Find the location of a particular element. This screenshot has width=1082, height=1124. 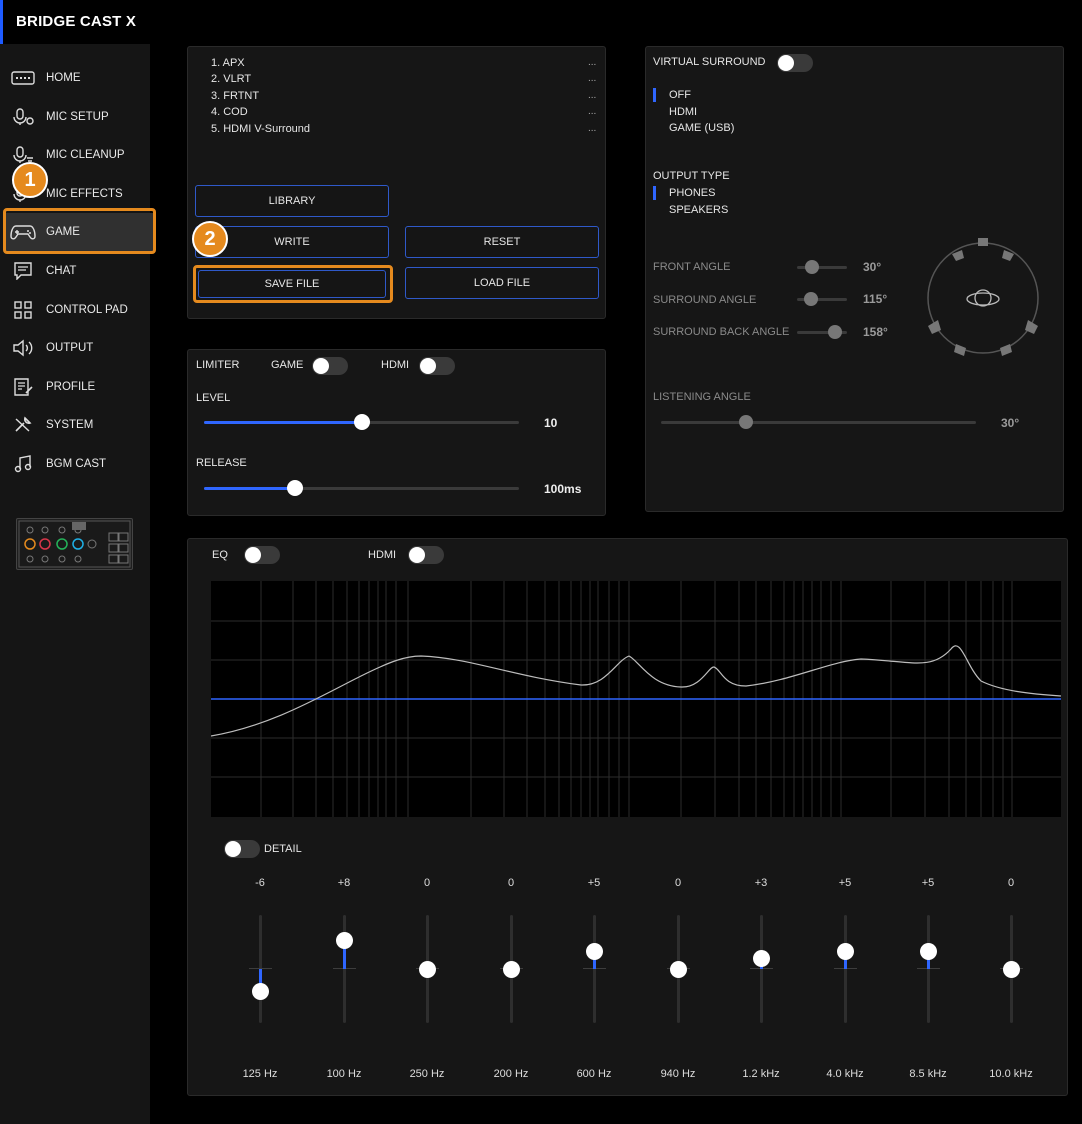

profile-icon is located at coordinates (23, 387).